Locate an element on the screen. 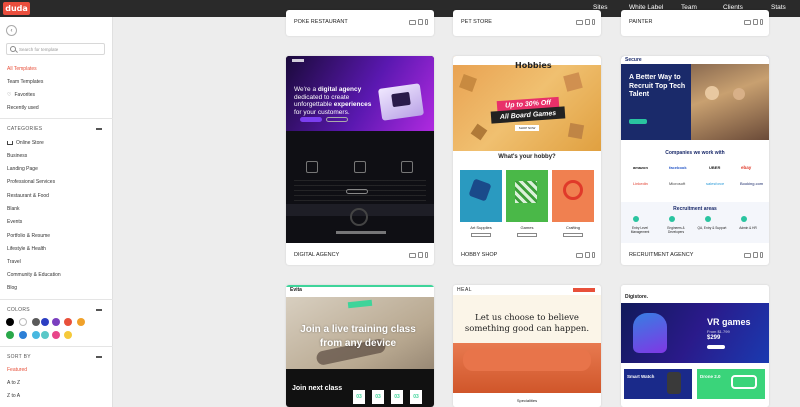 The width and height of the screenshot is (800, 407). hobby-promo-2: All Board Games is located at coordinates (528, 115).